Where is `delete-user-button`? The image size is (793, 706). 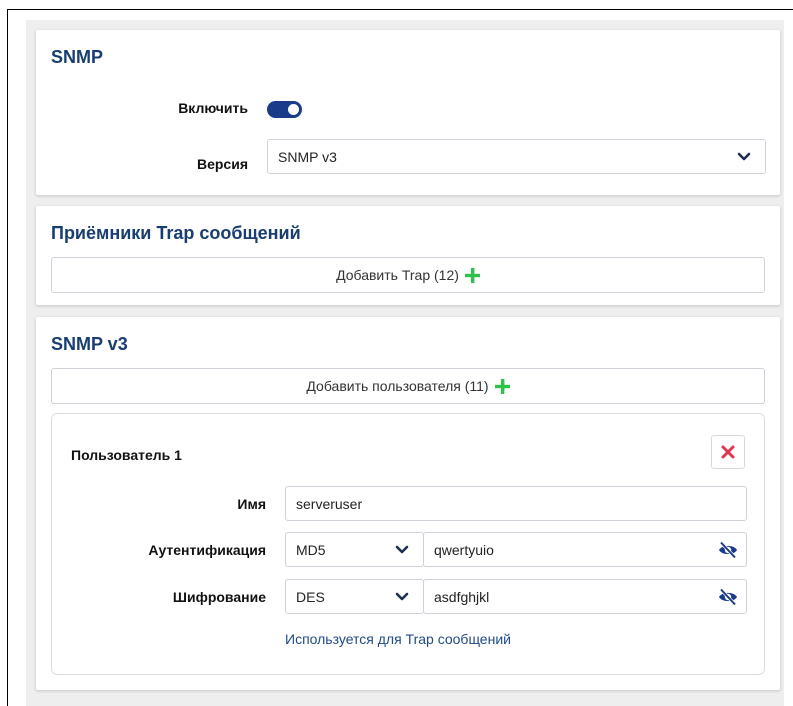
delete-user-button is located at coordinates (728, 452).